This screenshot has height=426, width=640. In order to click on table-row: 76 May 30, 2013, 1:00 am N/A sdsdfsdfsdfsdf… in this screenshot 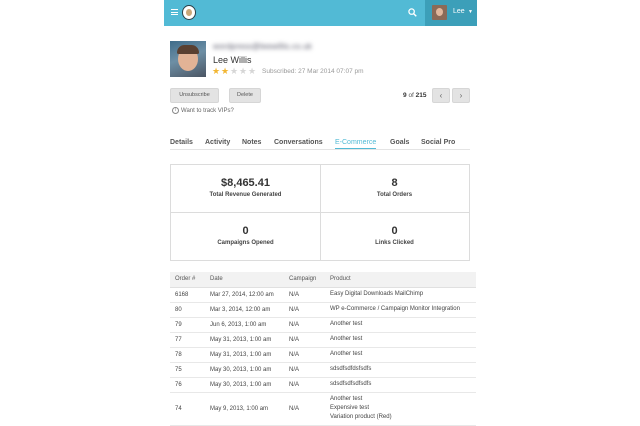, I will do `click(323, 385)`.